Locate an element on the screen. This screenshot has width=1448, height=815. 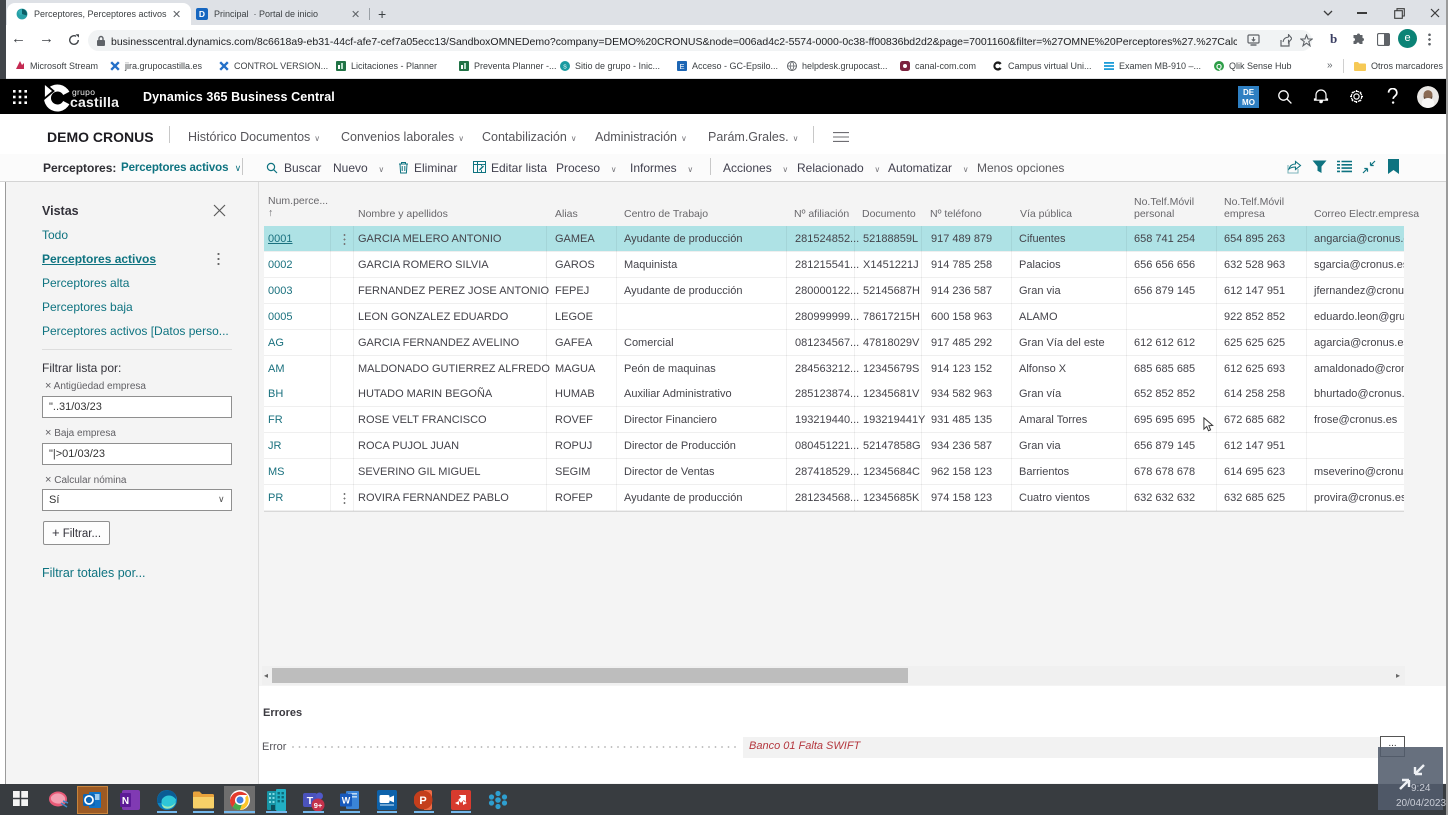
svg-text: s is located at coordinates (565, 67).